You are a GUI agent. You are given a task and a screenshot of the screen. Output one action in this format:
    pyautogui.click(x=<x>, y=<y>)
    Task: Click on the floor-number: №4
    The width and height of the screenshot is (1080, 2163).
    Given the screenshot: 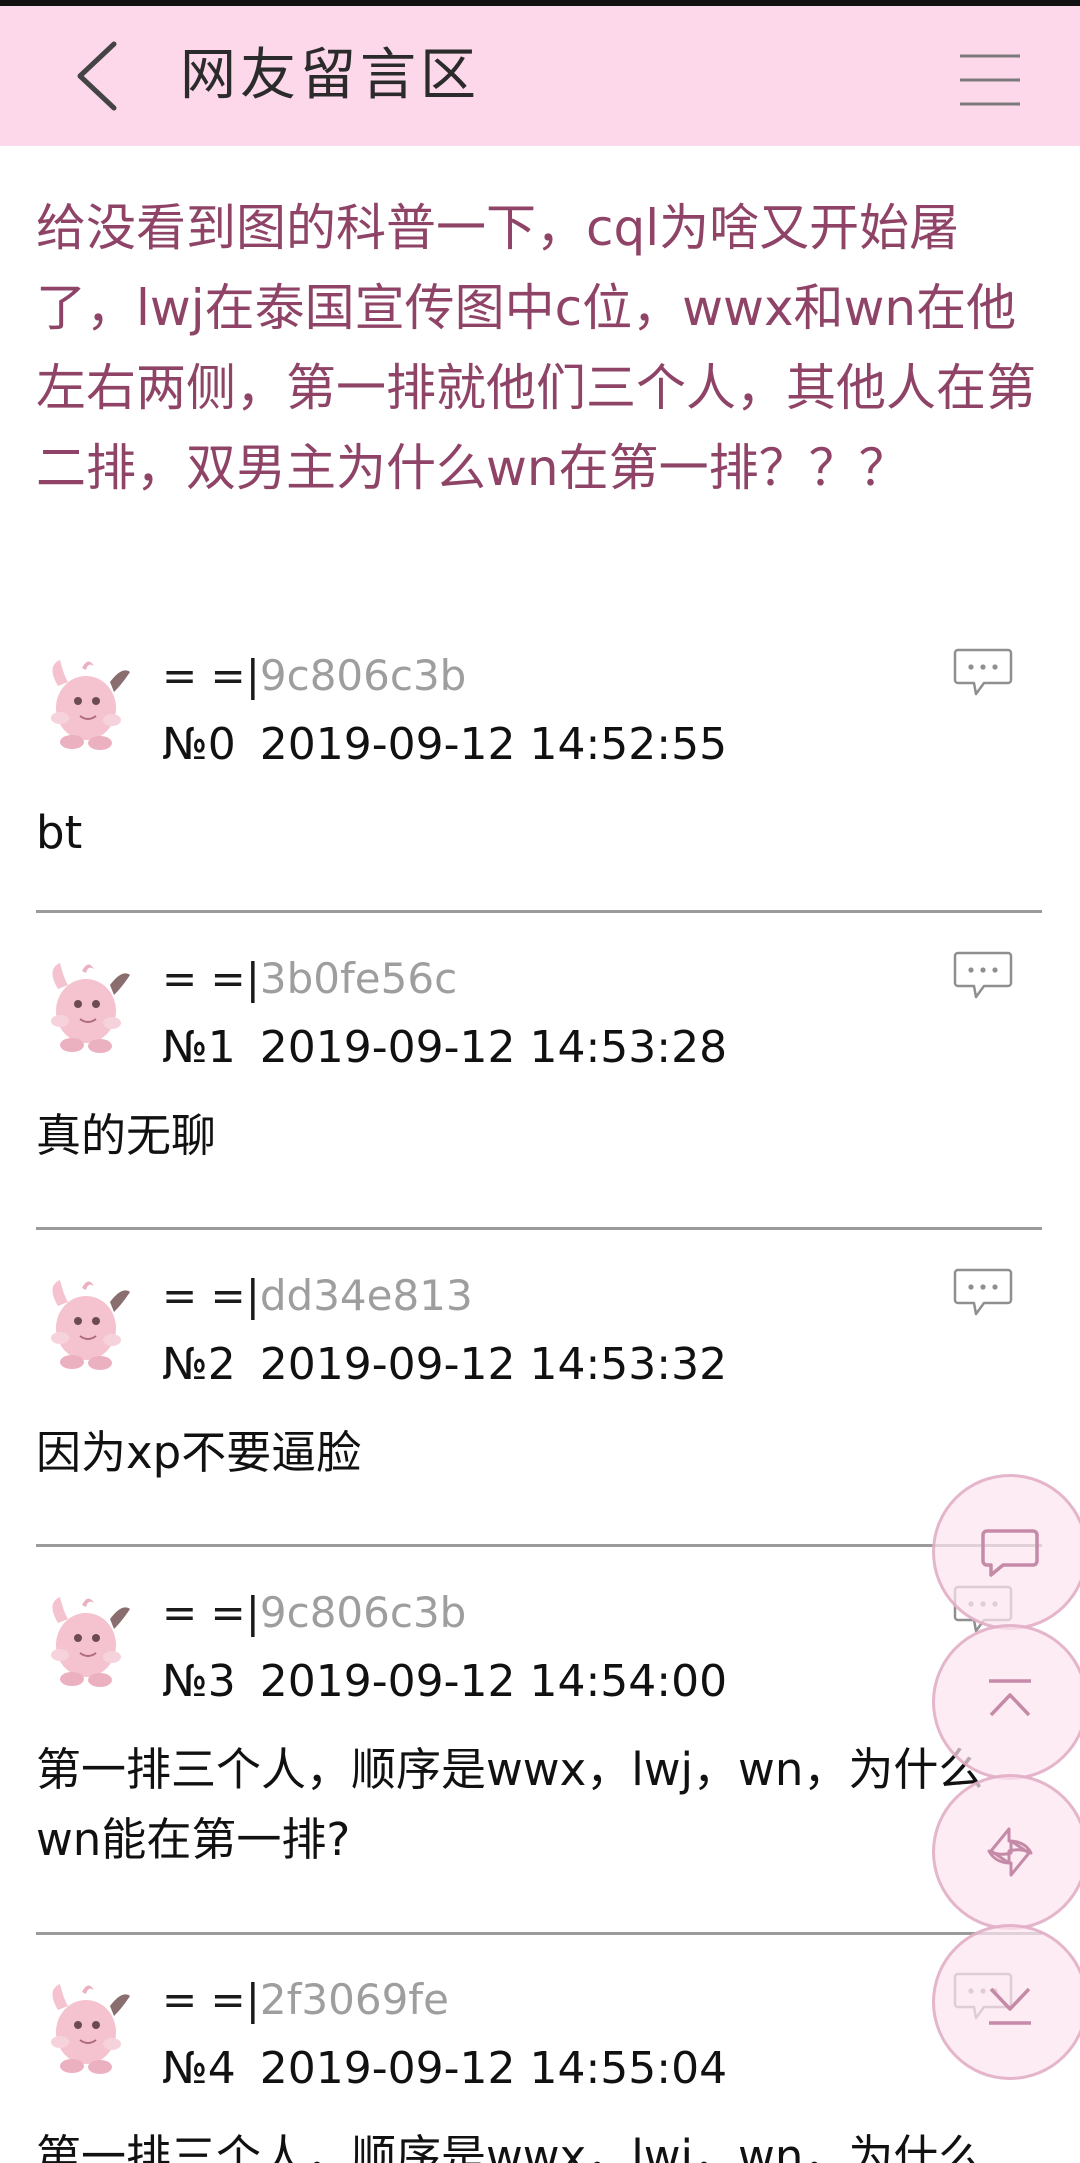 What is the action you would take?
    pyautogui.click(x=199, y=2068)
    